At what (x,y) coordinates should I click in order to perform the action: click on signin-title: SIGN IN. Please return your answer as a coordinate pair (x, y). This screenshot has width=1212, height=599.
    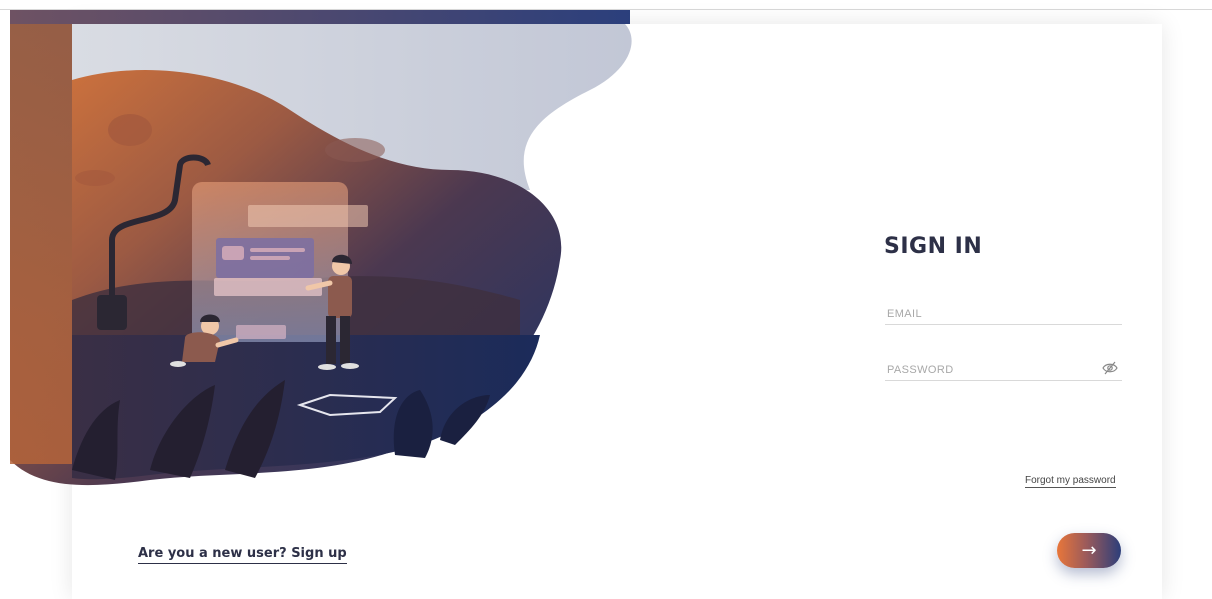
    Looking at the image, I should click on (933, 246).